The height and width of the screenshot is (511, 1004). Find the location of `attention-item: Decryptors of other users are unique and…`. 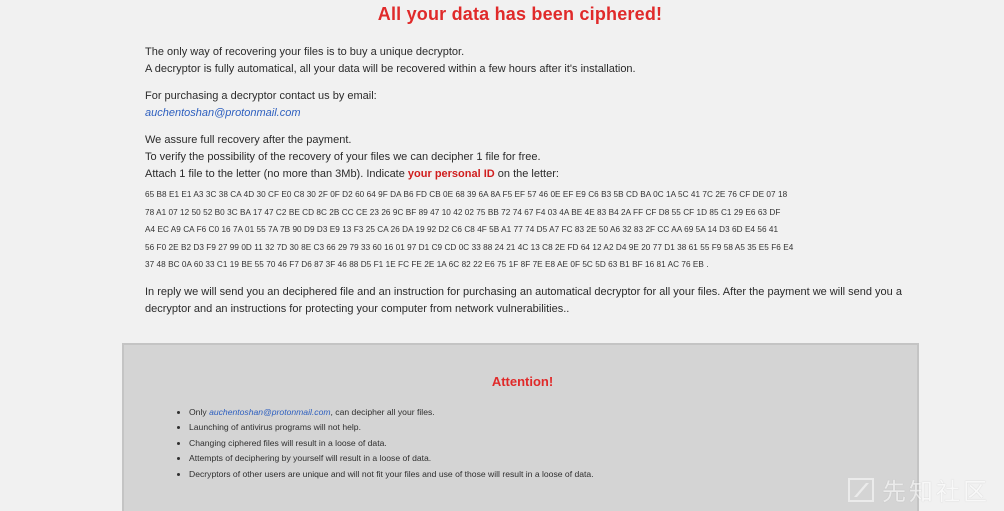

attention-item: Decryptors of other users are unique and… is located at coordinates (539, 474).